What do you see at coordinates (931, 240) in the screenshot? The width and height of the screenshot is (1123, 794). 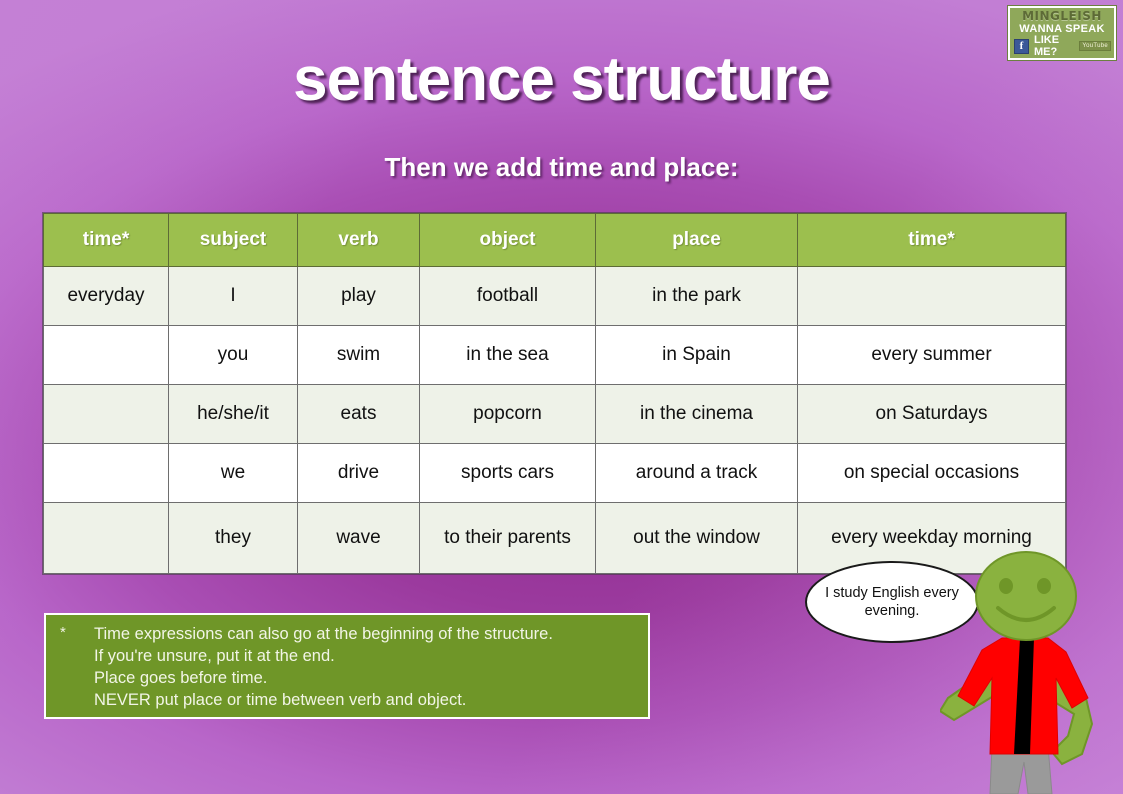 I see `column-header-time-end: time*` at bounding box center [931, 240].